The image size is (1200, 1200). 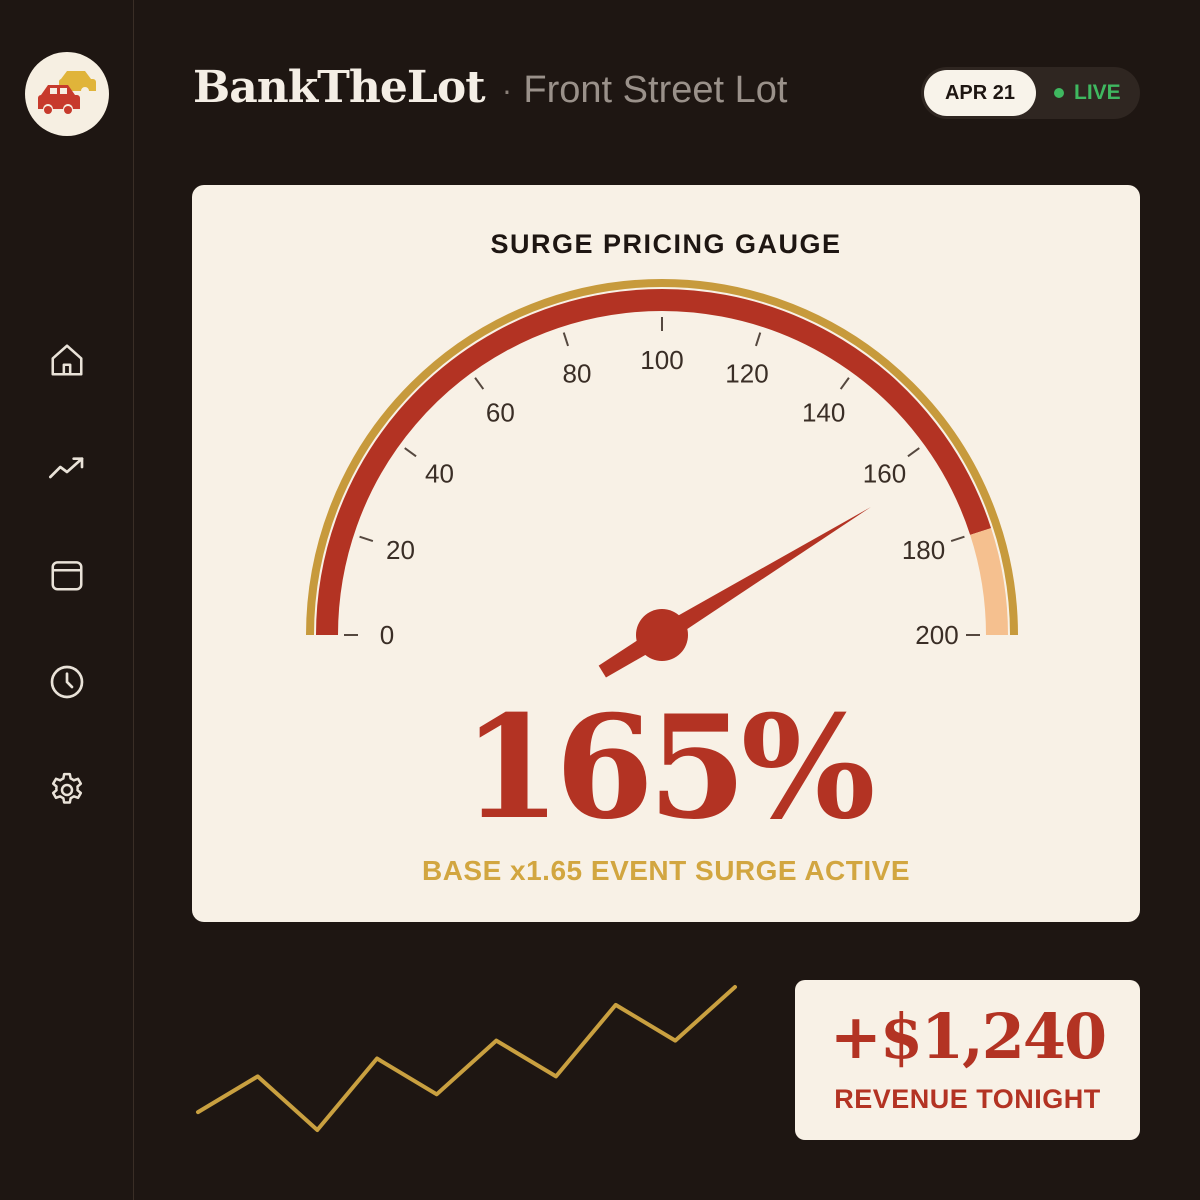 I want to click on gauge-tick-label: 80, so click(x=577, y=373).